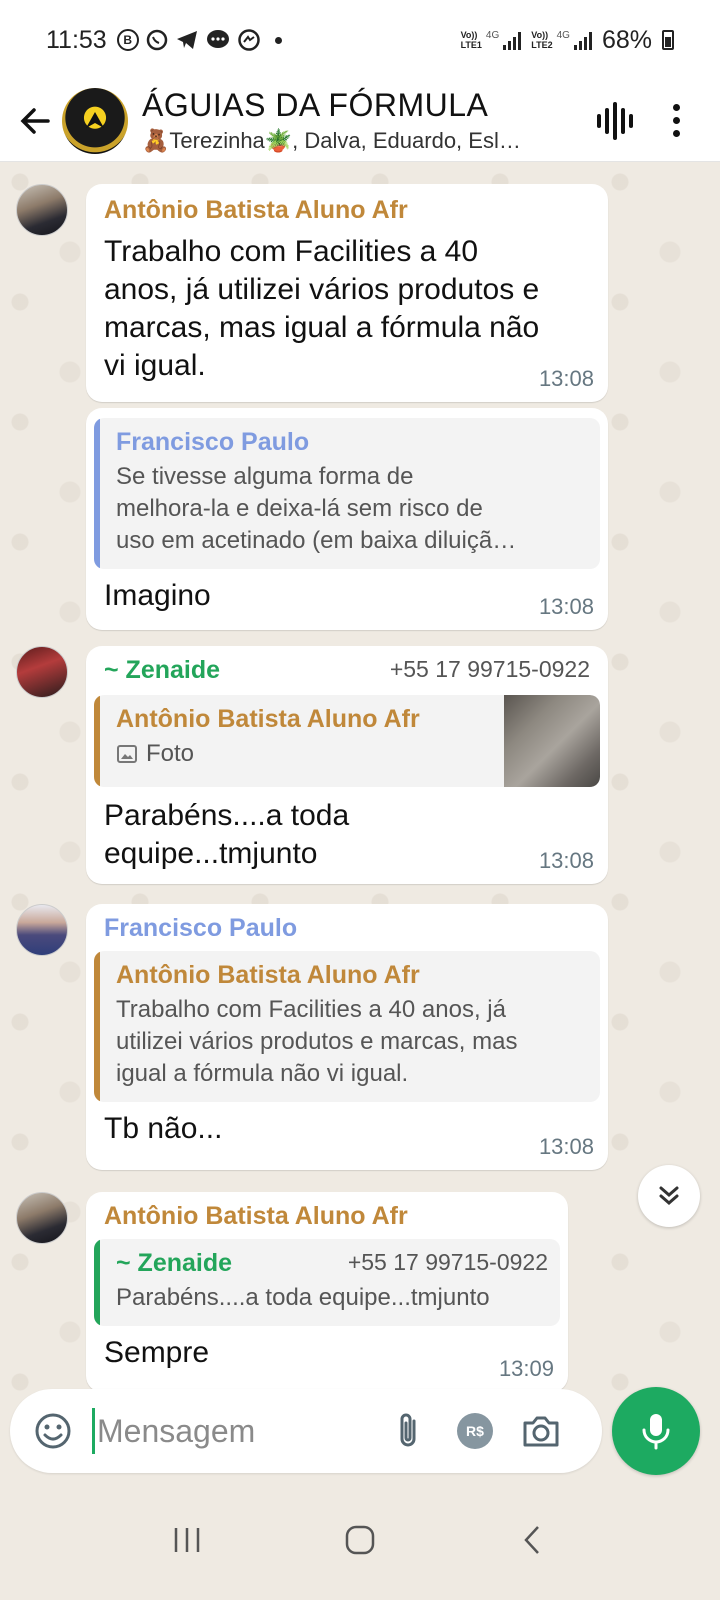  I want to click on telegram-icon, so click(186, 40).